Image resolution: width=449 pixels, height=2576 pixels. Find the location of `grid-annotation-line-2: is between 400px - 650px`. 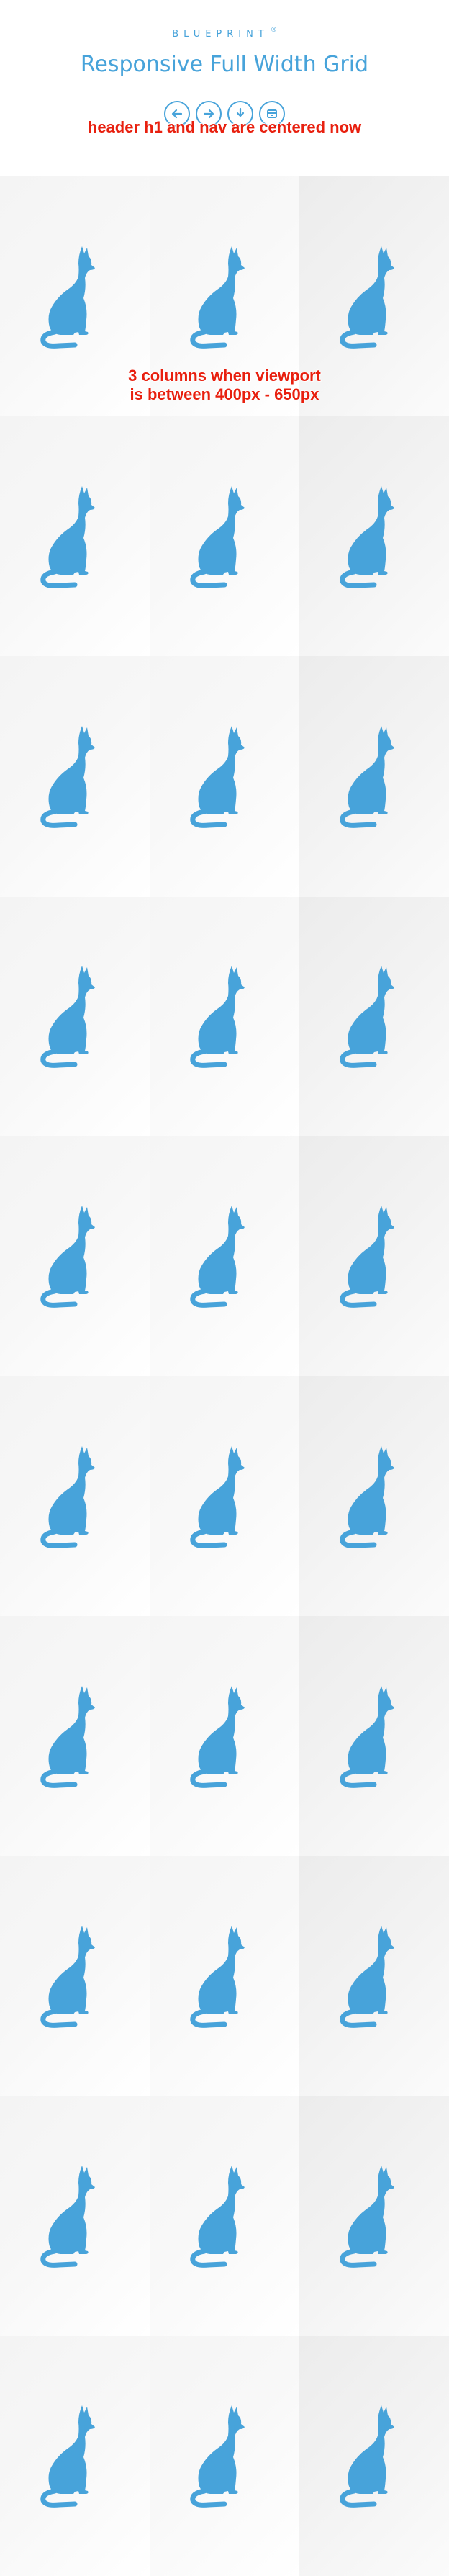

grid-annotation-line-2: is between 400px - 650px is located at coordinates (224, 394).